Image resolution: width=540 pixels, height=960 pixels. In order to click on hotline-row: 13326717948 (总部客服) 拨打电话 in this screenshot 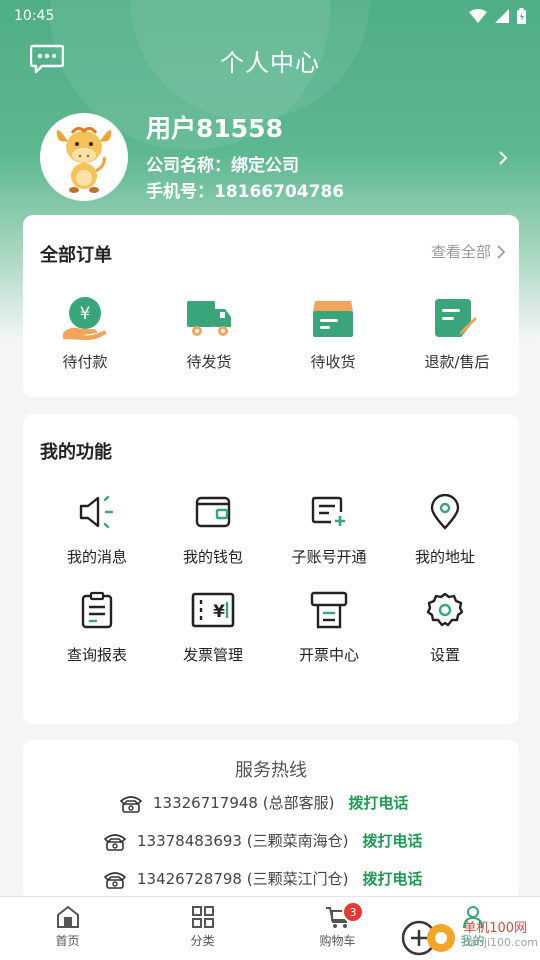, I will do `click(263, 802)`.